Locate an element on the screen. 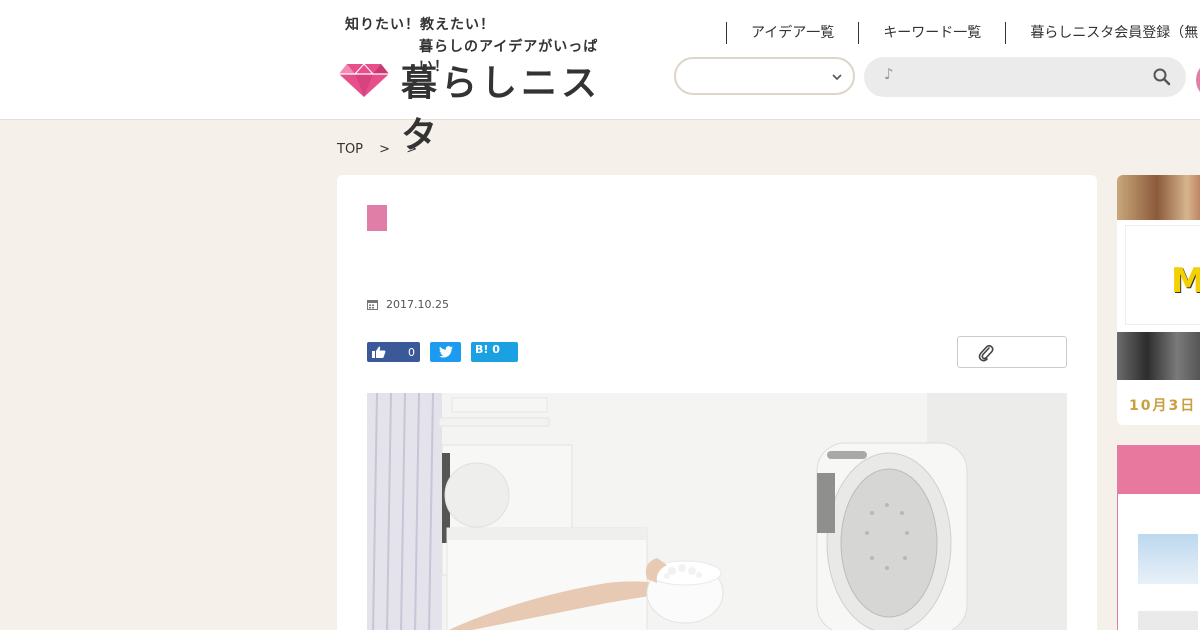 This screenshot has width=1200, height=630. site-logo: 知りたい！教えたい！ 暮らしのアイデアがいっぱい！ 暮らしニスタ is located at coordinates (482, 82).